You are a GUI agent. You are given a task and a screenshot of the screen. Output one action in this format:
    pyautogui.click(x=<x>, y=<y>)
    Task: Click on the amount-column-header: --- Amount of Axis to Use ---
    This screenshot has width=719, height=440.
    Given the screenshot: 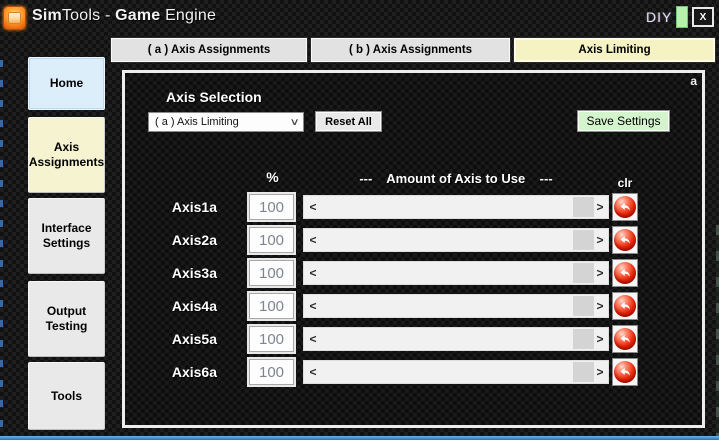 What is the action you would take?
    pyautogui.click(x=456, y=178)
    